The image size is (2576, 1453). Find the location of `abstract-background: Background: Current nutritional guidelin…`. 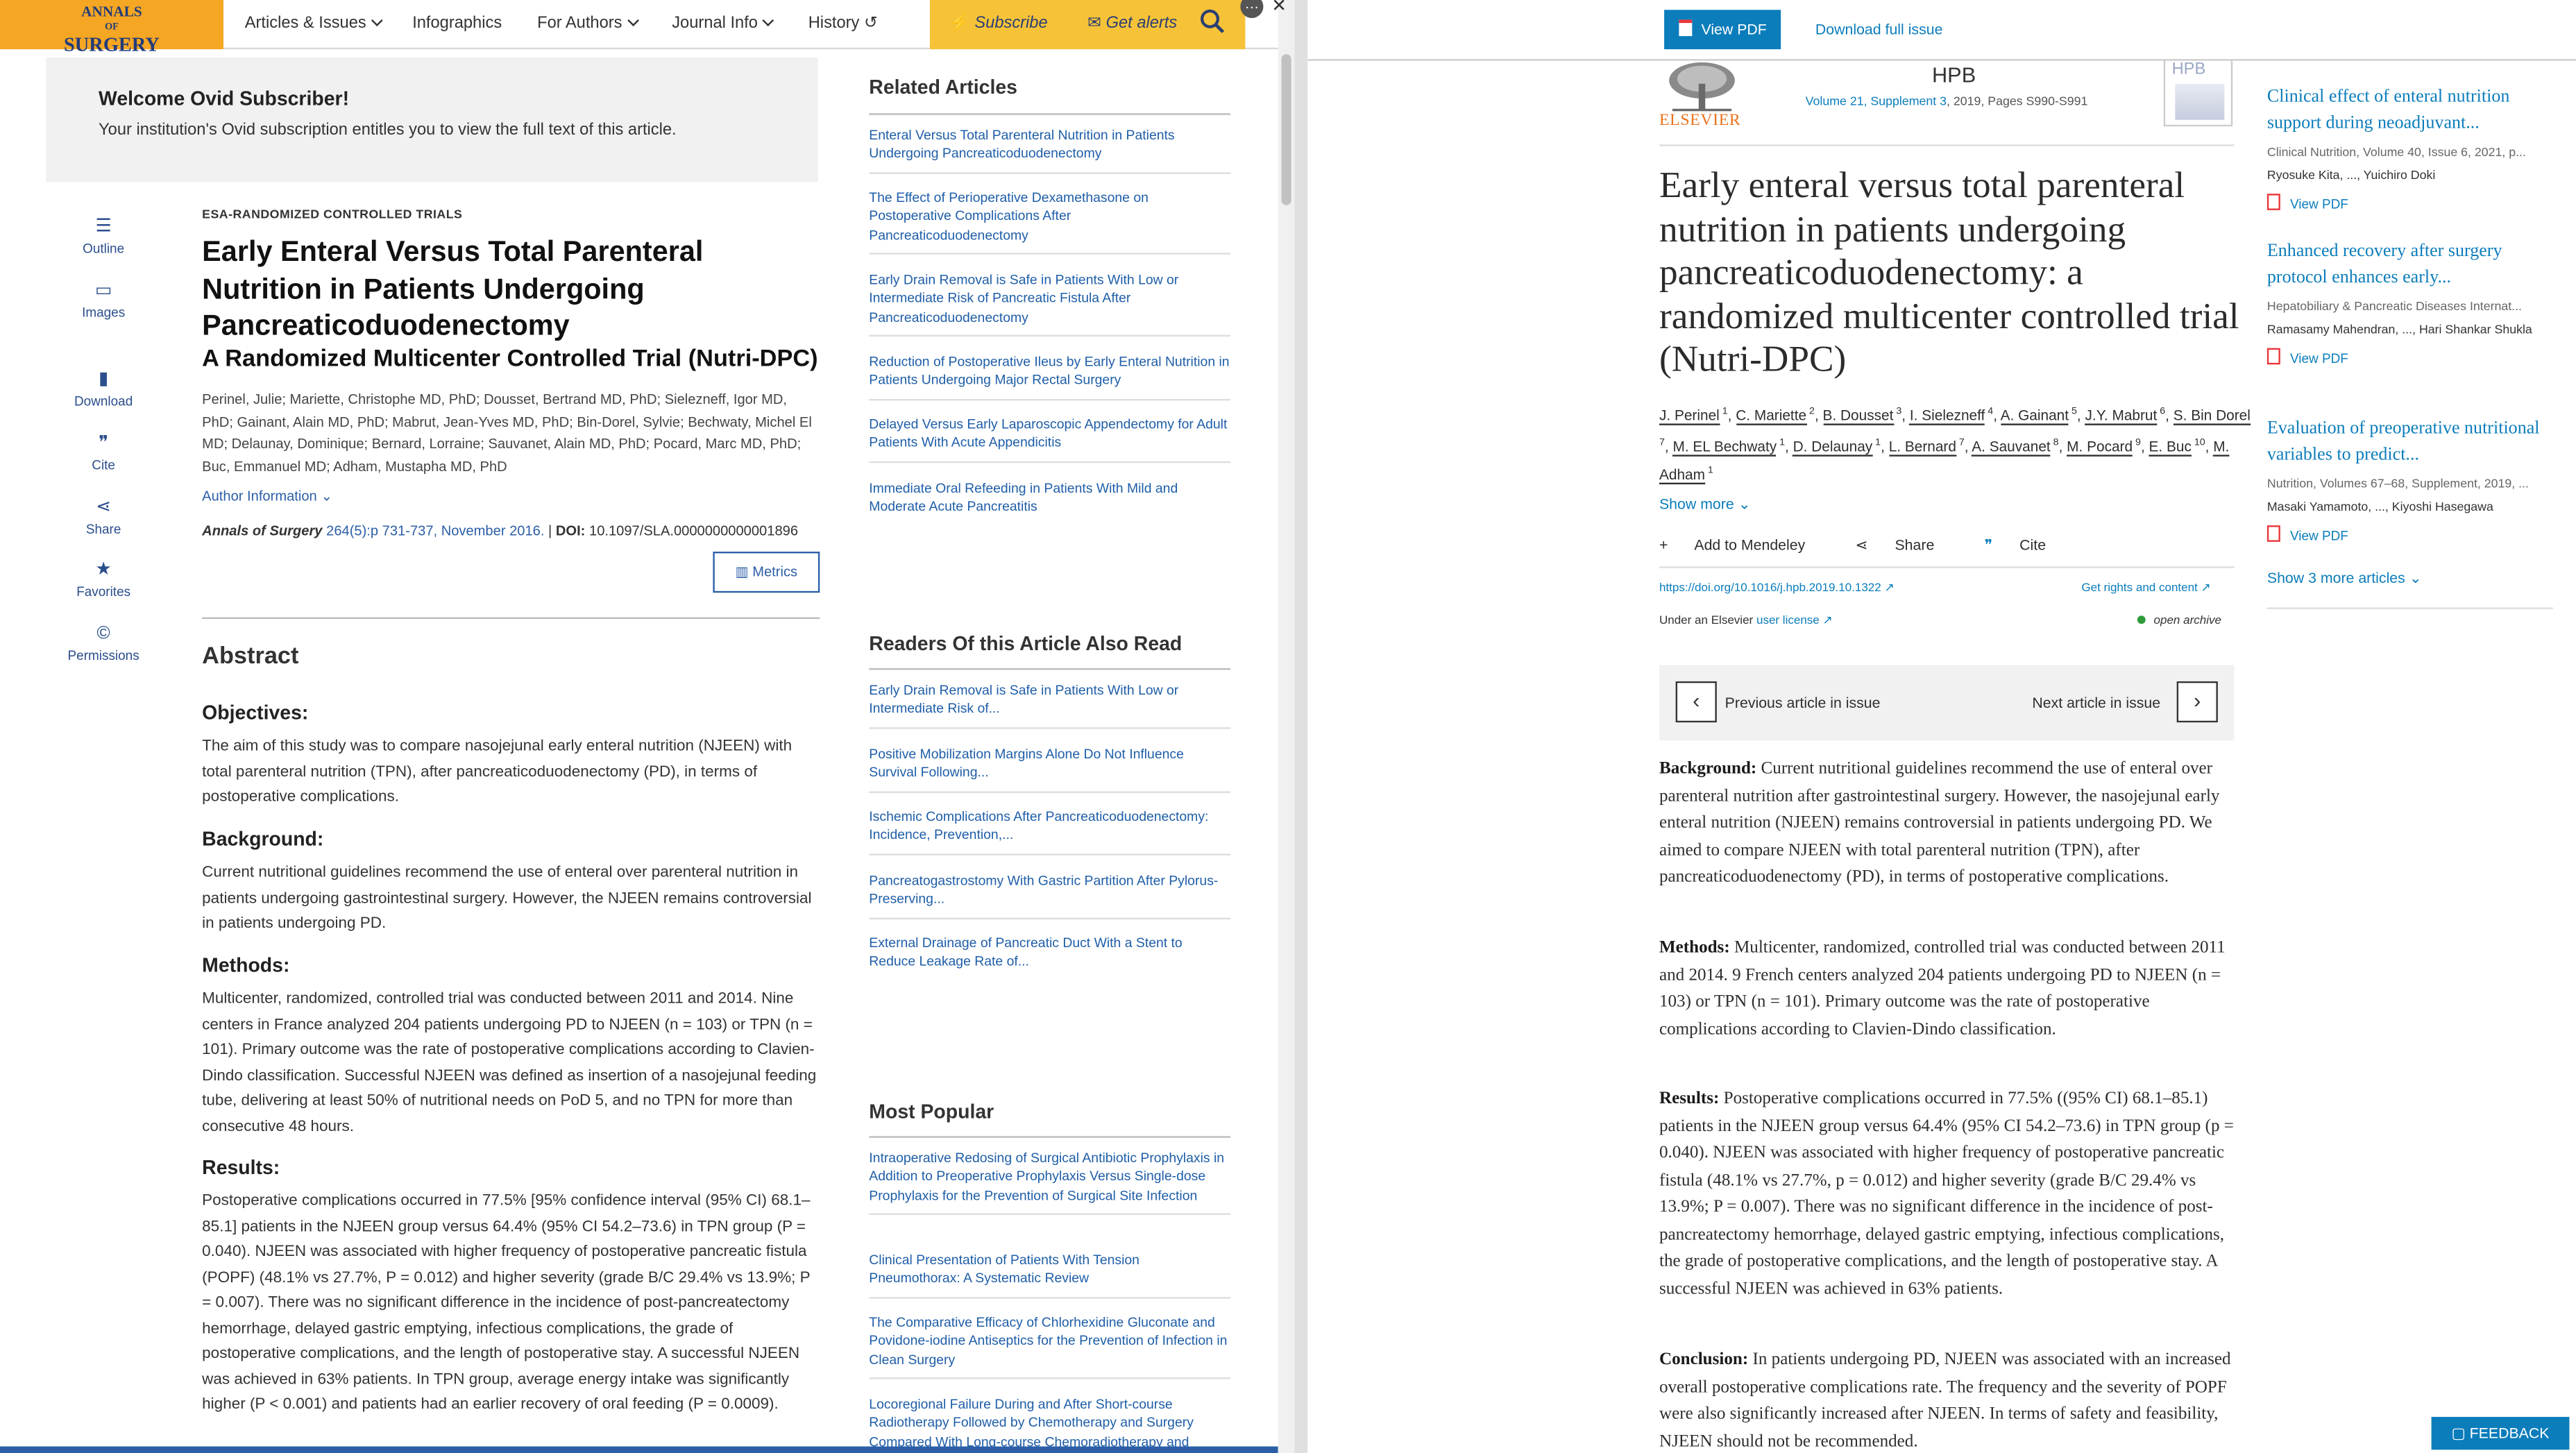

abstract-background: Background: Current nutritional guidelin… is located at coordinates (1947, 824).